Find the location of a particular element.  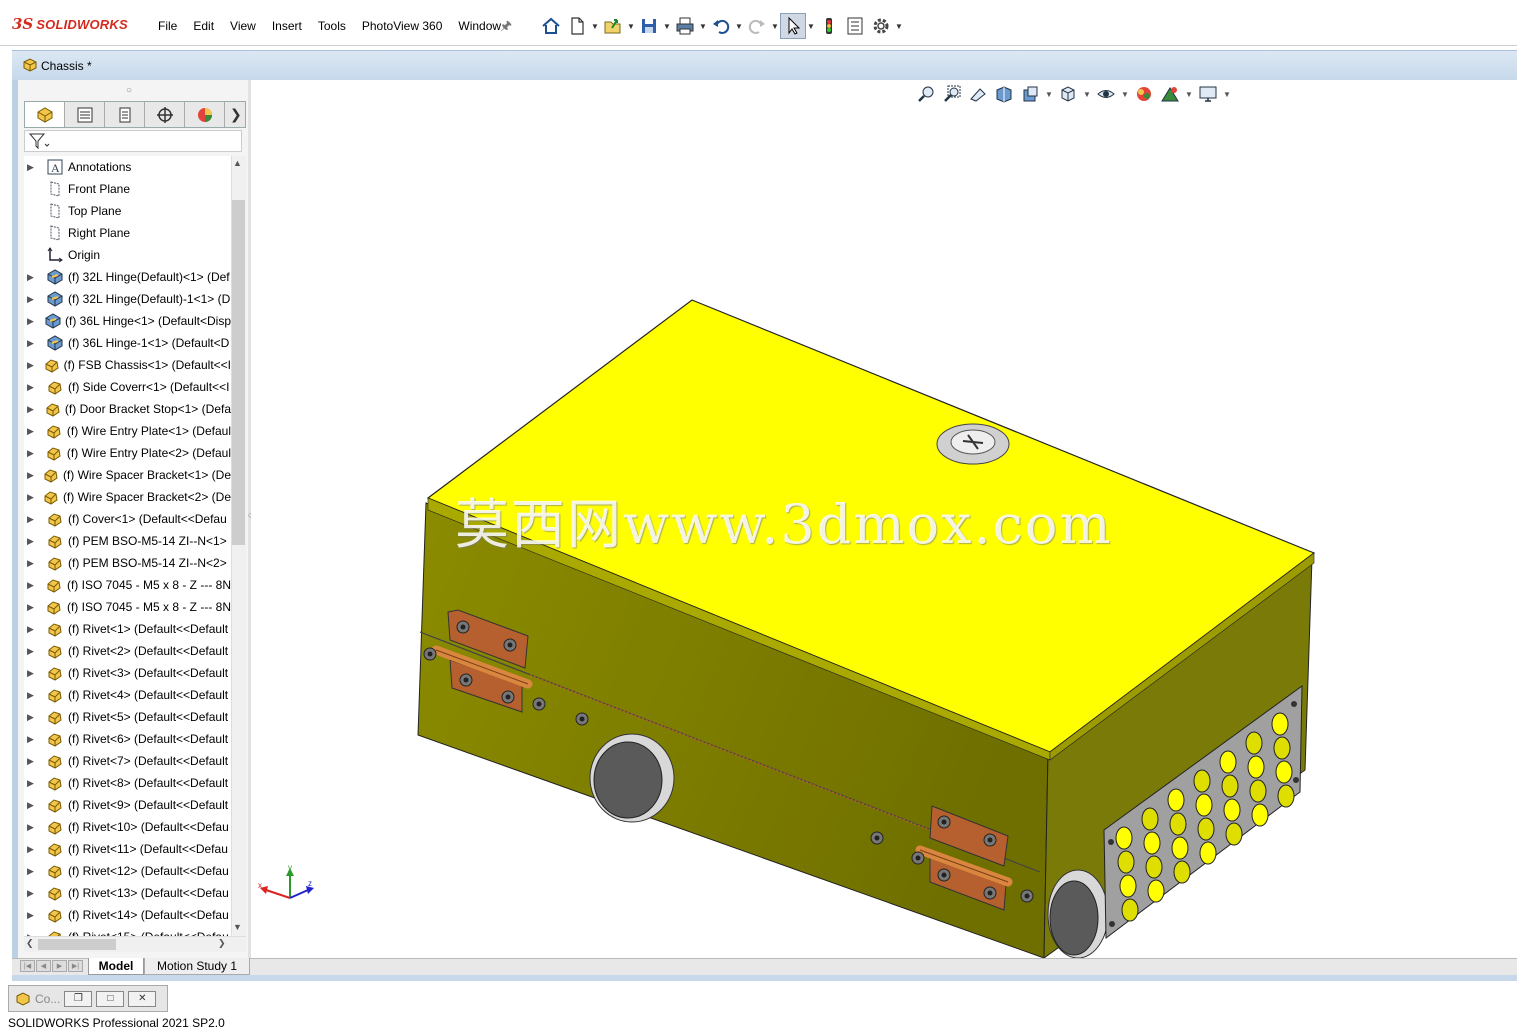

restore-button: ❐ is located at coordinates (78, 998).